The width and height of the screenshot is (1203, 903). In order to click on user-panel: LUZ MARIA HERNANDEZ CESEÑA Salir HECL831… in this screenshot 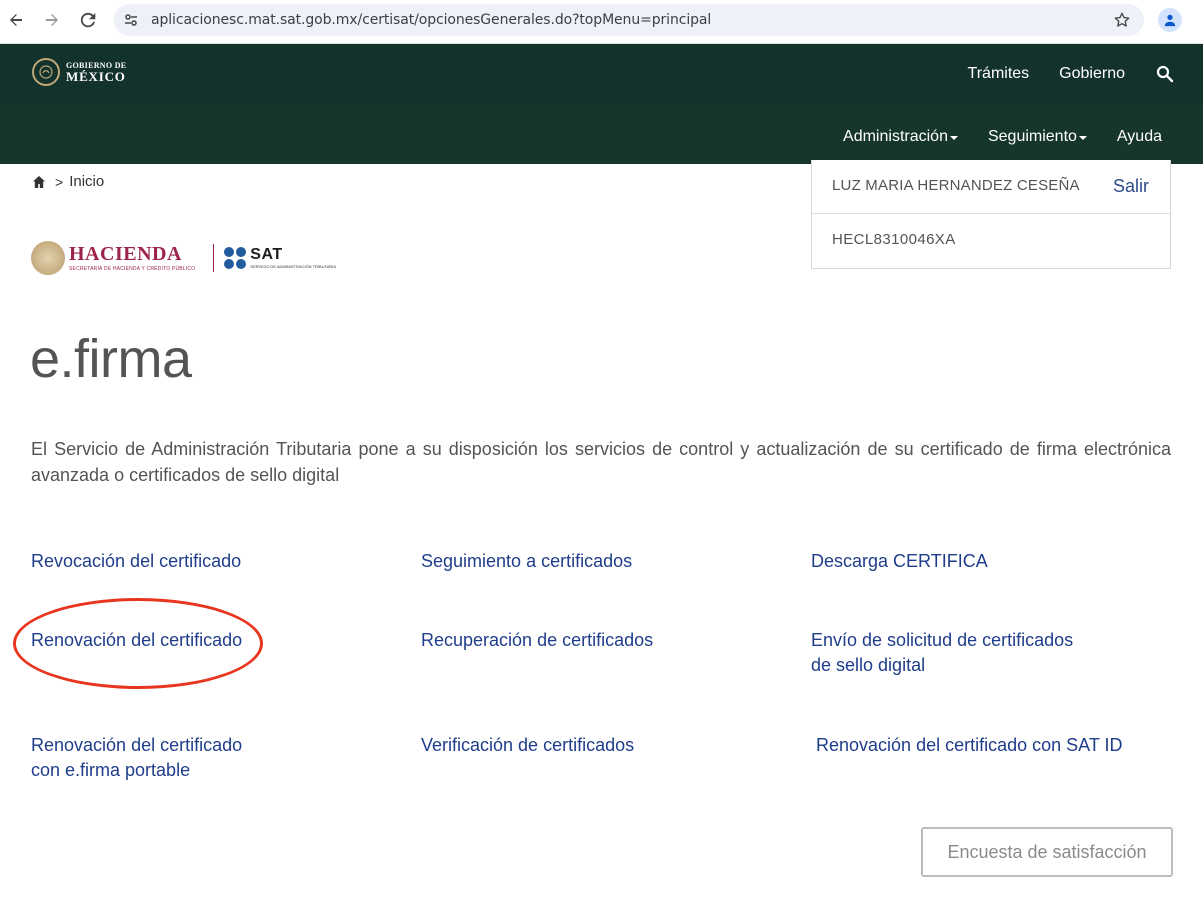, I will do `click(991, 214)`.